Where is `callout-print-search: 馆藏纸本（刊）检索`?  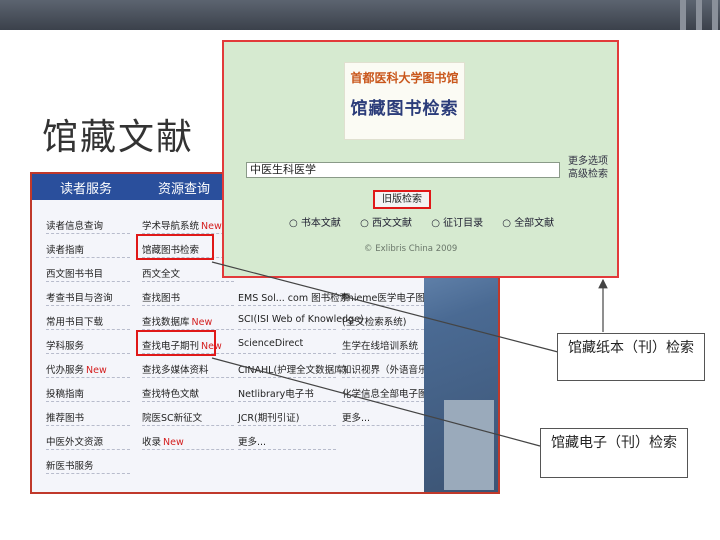
callout-print-search: 馆藏纸本（刊）检索 is located at coordinates (631, 357).